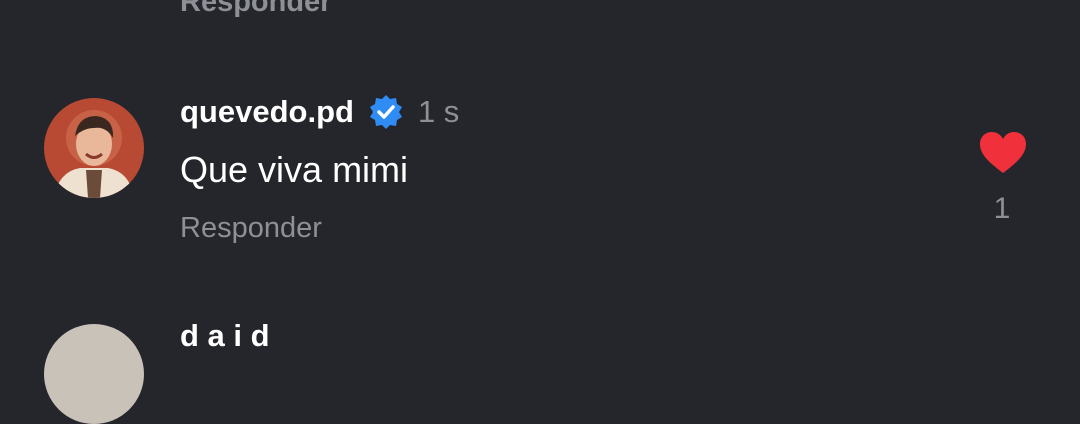 This screenshot has width=1080, height=424. I want to click on comment-header: quevedo.pd 1 s, so click(319, 112).